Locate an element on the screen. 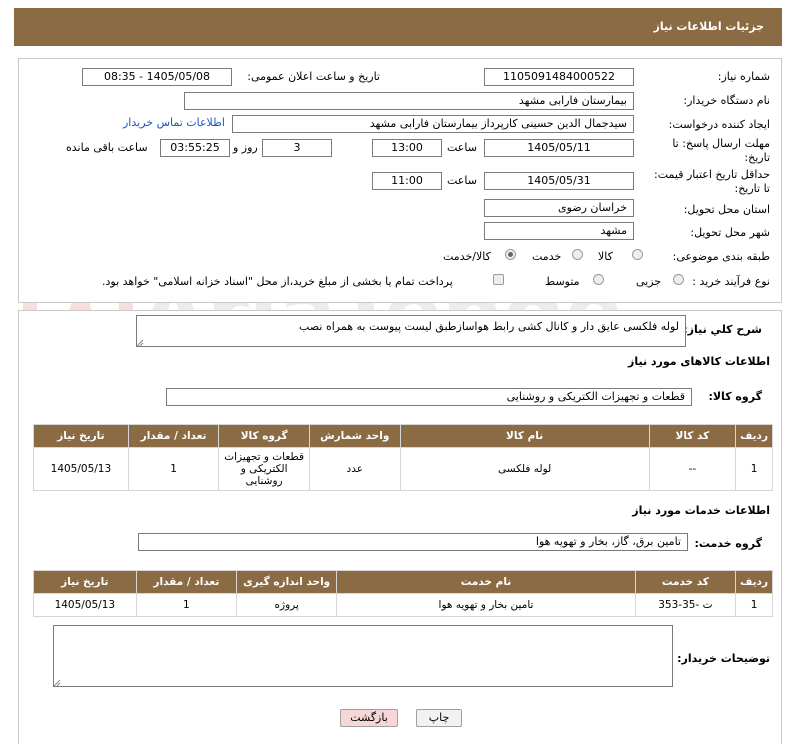  city-field: مشهد is located at coordinates (559, 231).